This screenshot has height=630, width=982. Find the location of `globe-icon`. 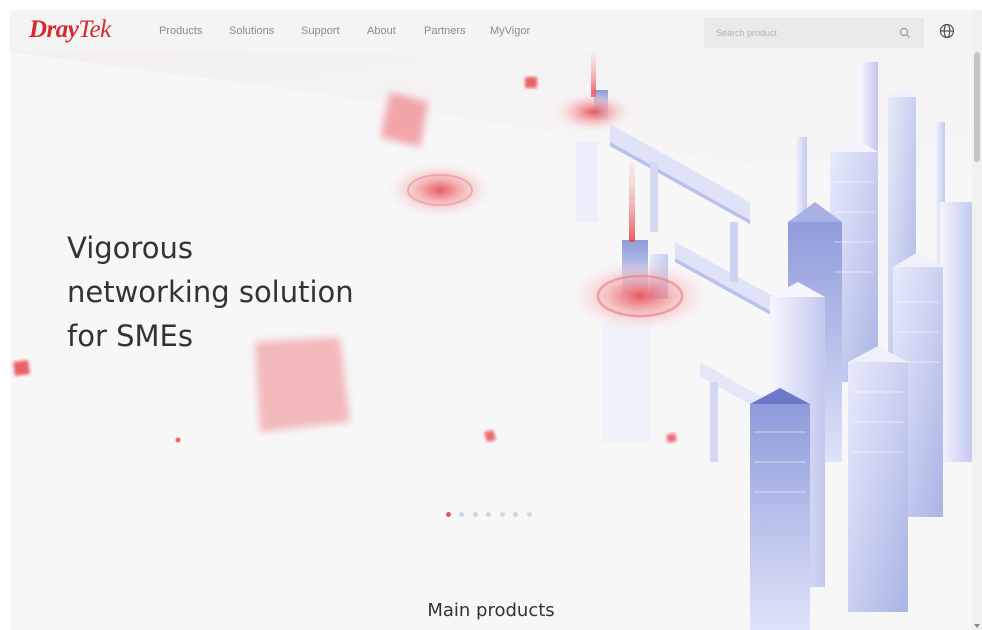

globe-icon is located at coordinates (947, 31).